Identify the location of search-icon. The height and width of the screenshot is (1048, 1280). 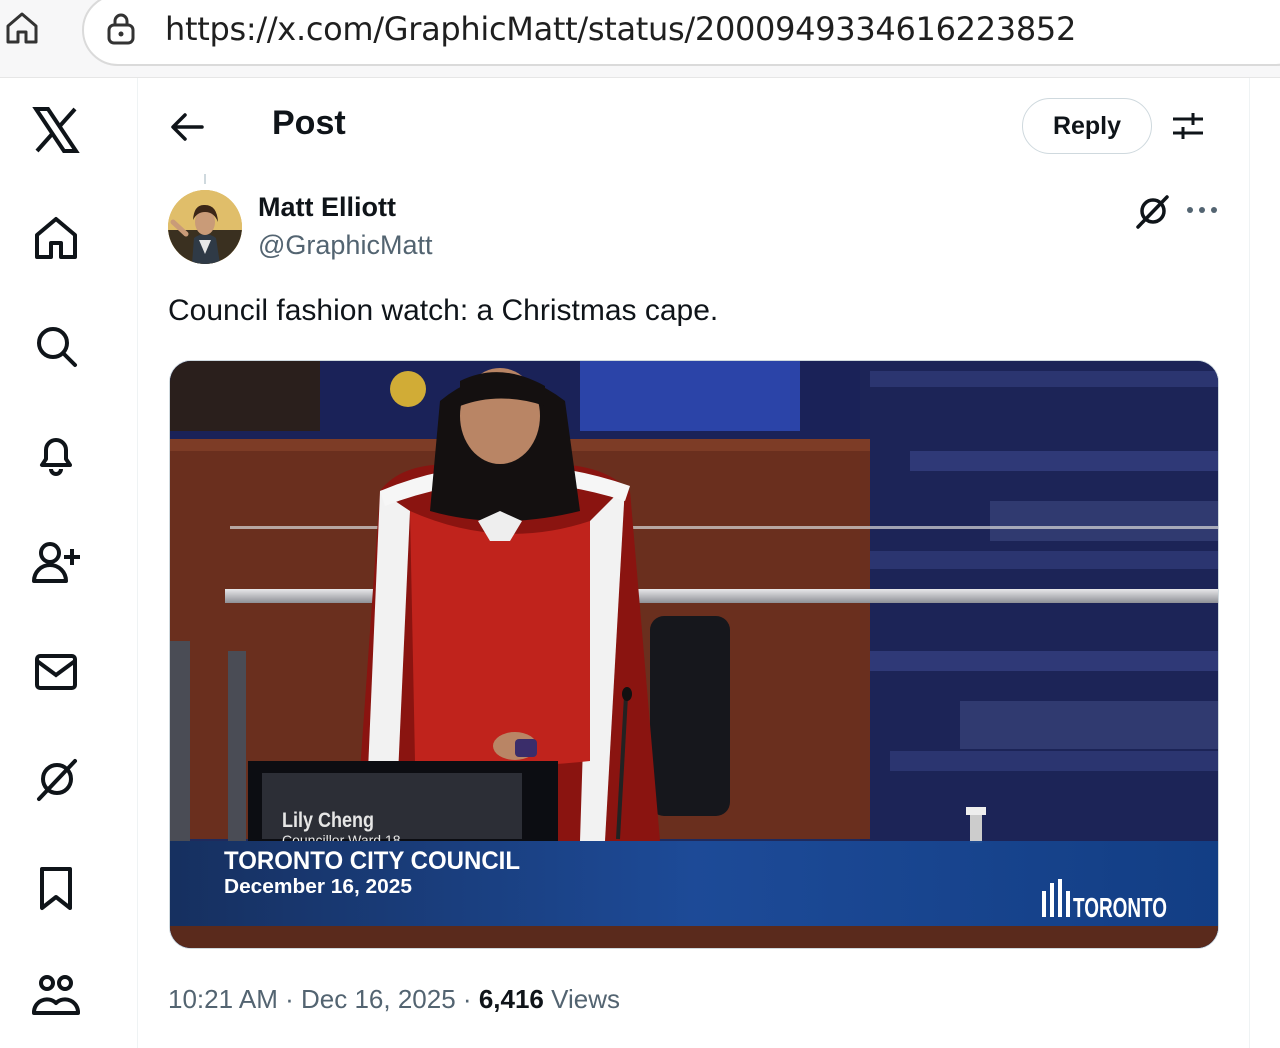
(56, 346).